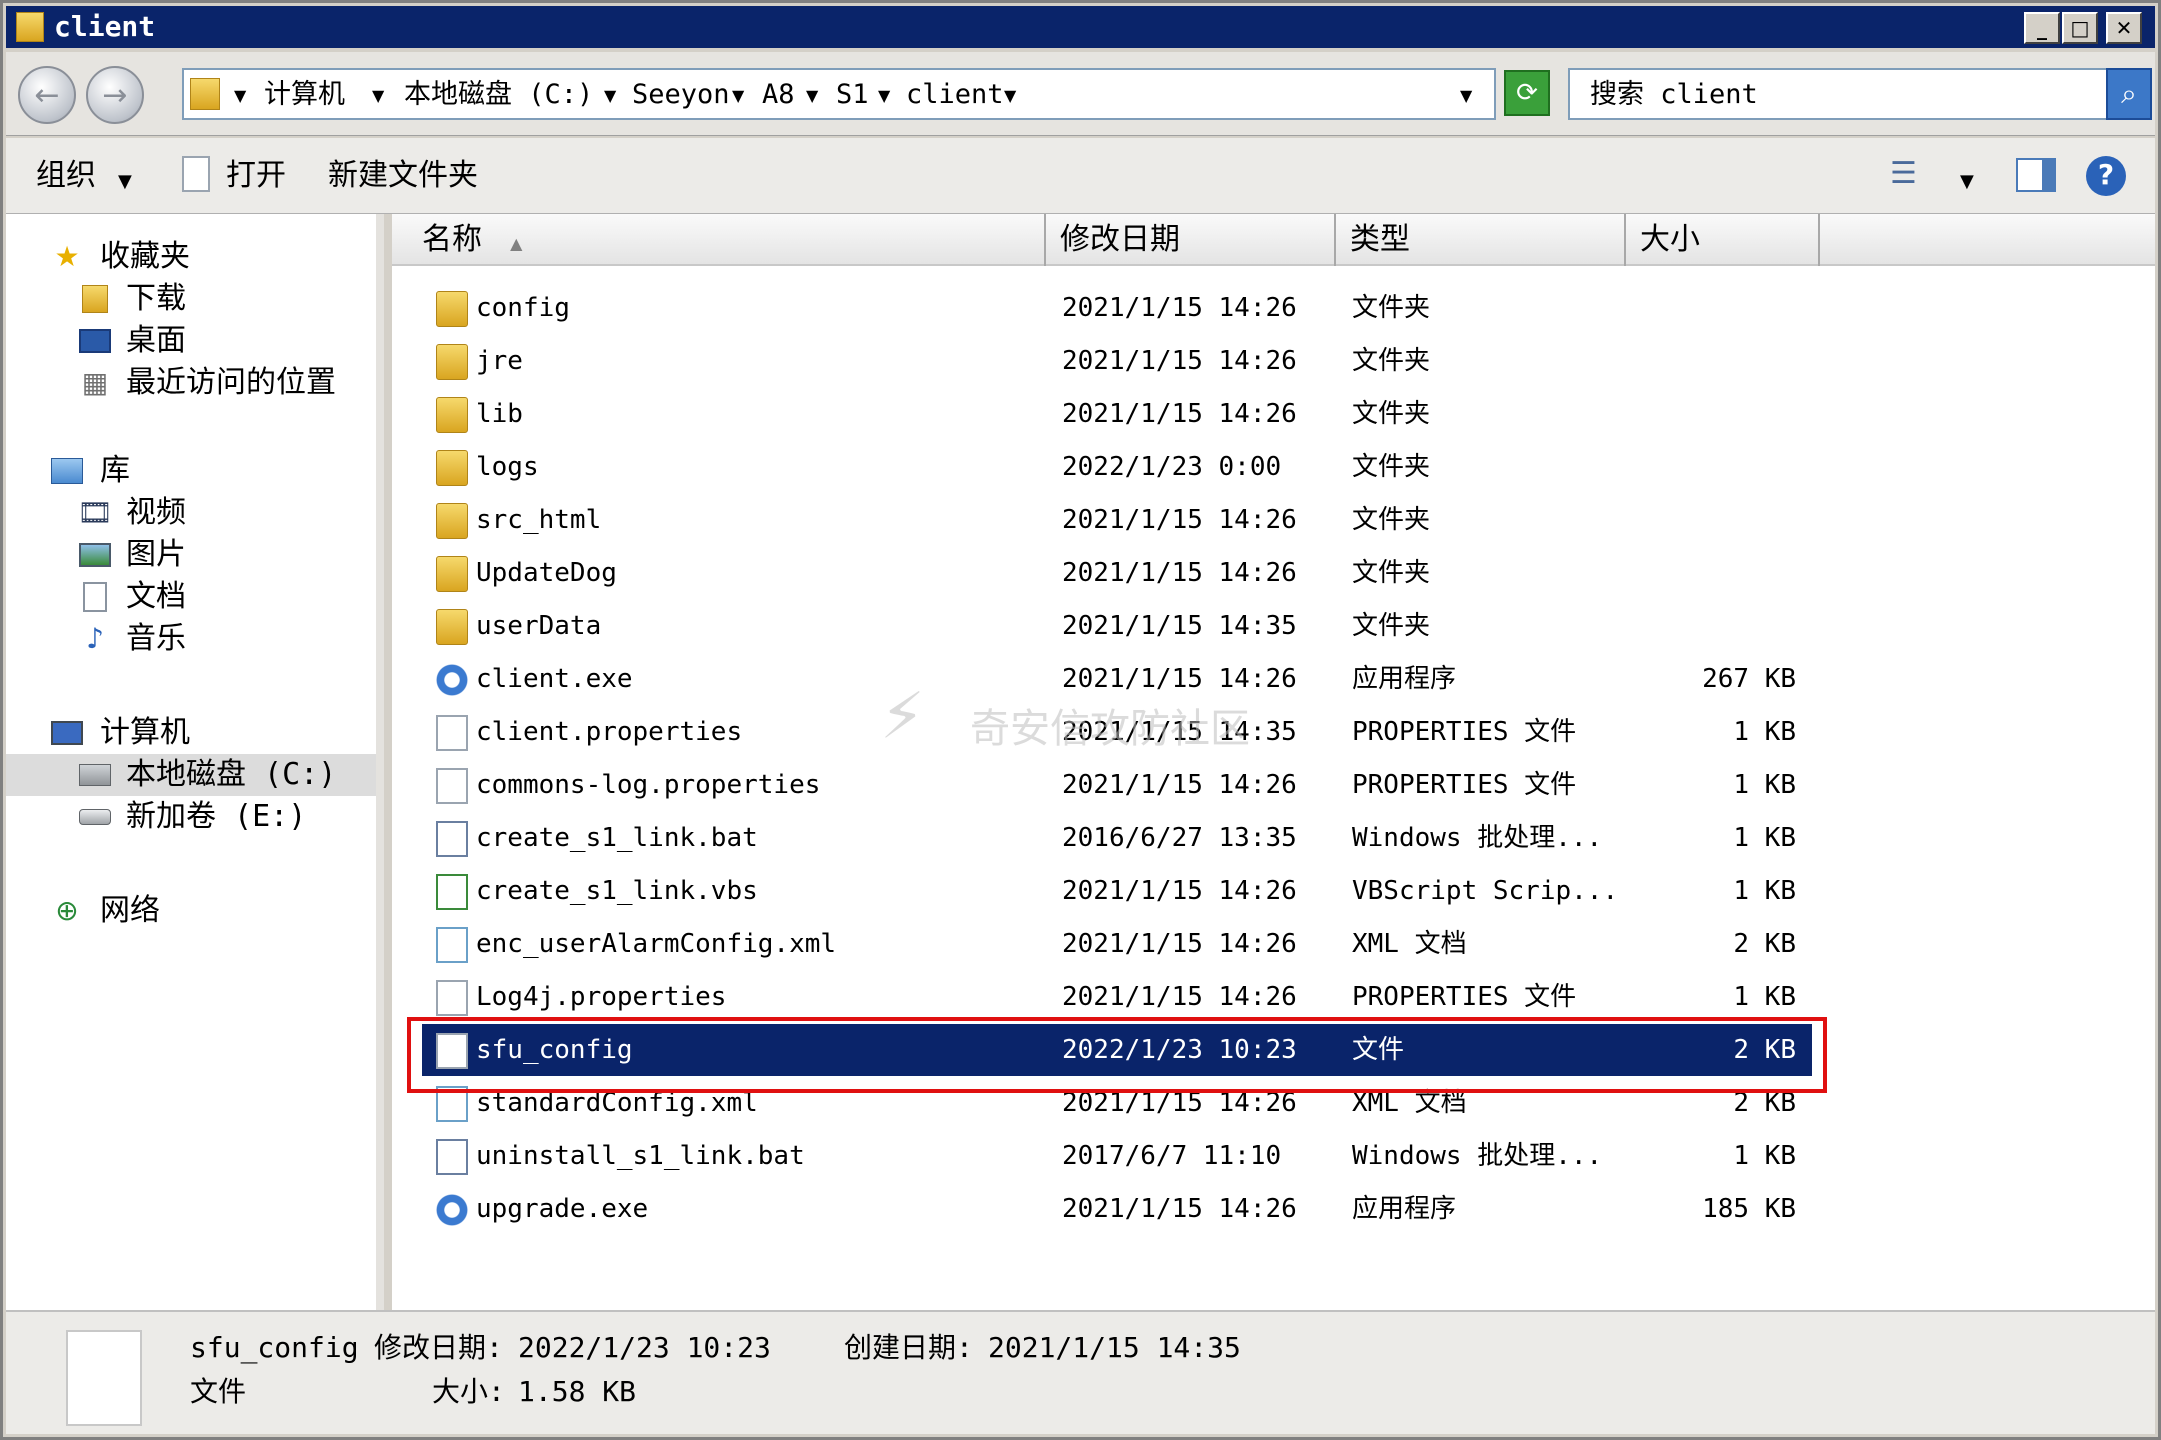 The width and height of the screenshot is (2161, 1440). What do you see at coordinates (191, 299) in the screenshot?
I see `nav-downloads: 下载` at bounding box center [191, 299].